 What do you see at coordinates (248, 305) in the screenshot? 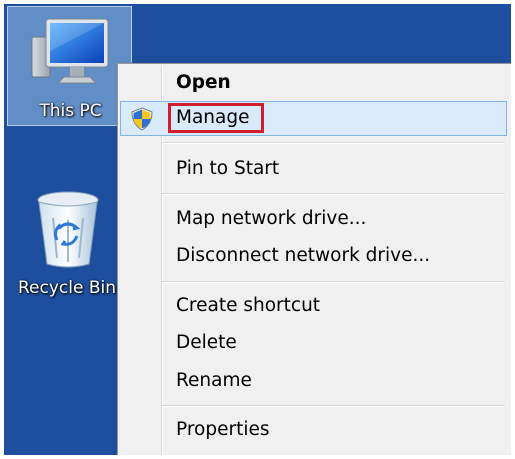
I see `menu-item-label: Create shortcut` at bounding box center [248, 305].